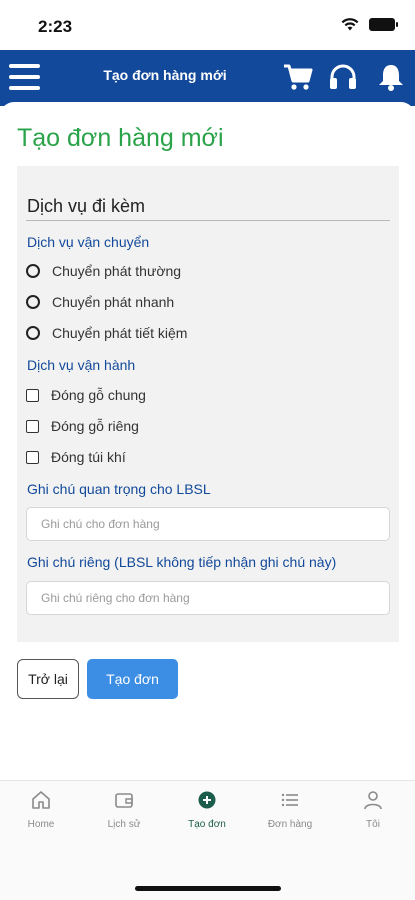 This screenshot has height=900, width=415. I want to click on app-header: Tạo đơn hàng mới, so click(207, 78).